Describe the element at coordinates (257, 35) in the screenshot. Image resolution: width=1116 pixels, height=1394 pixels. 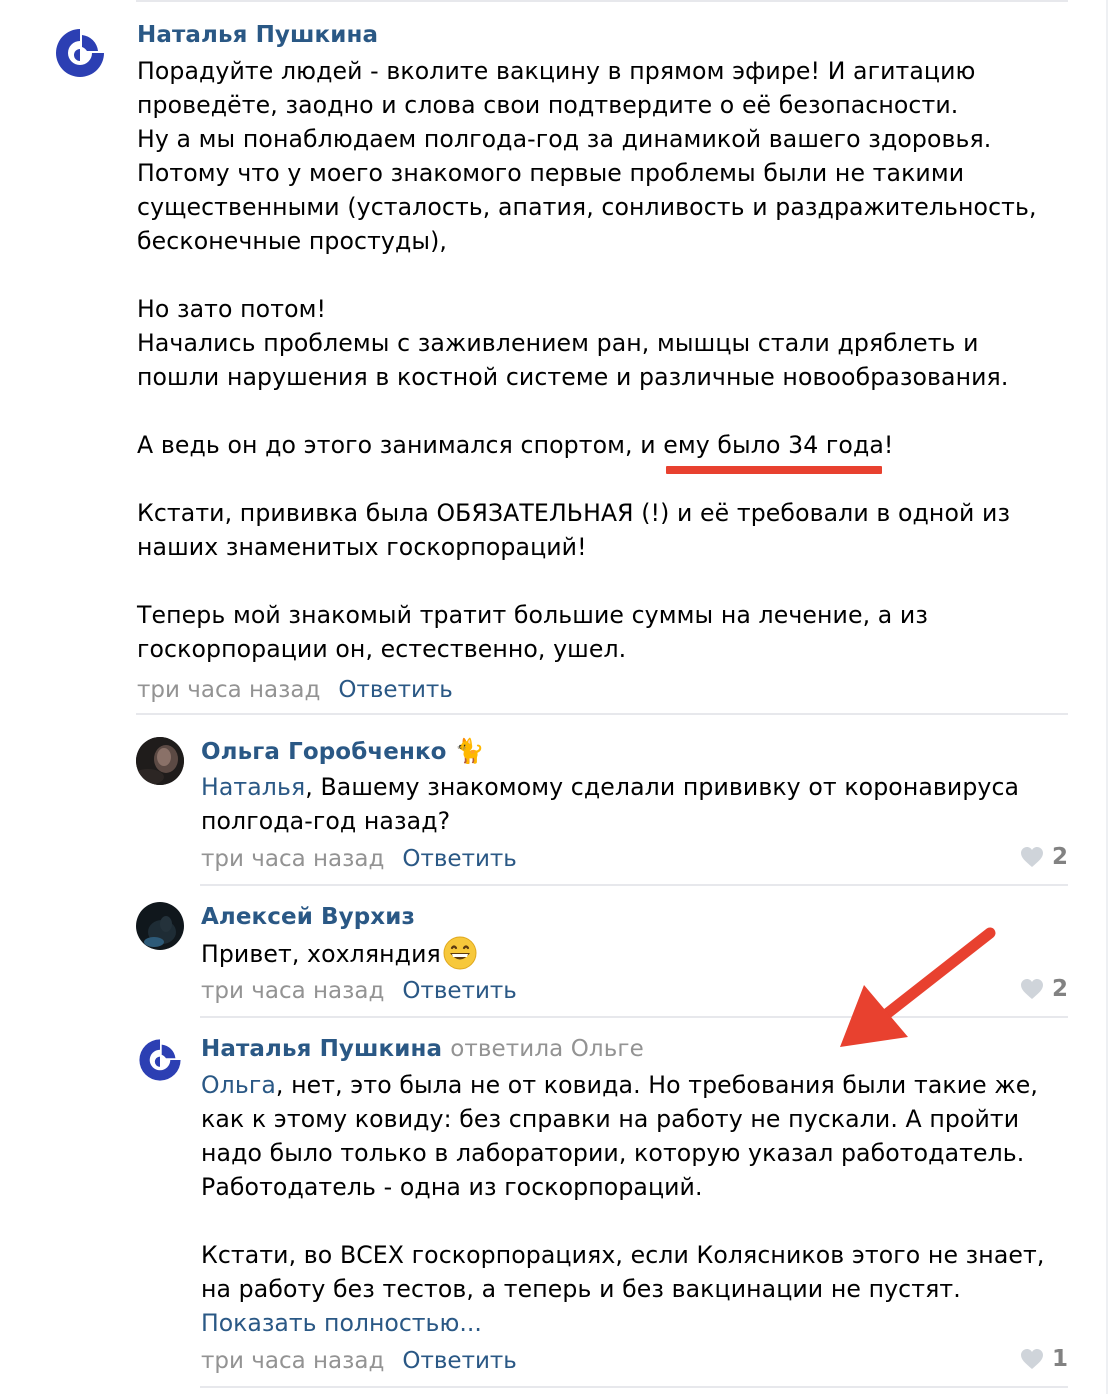
I see `comment-author: Наталья Пушкина` at that location.